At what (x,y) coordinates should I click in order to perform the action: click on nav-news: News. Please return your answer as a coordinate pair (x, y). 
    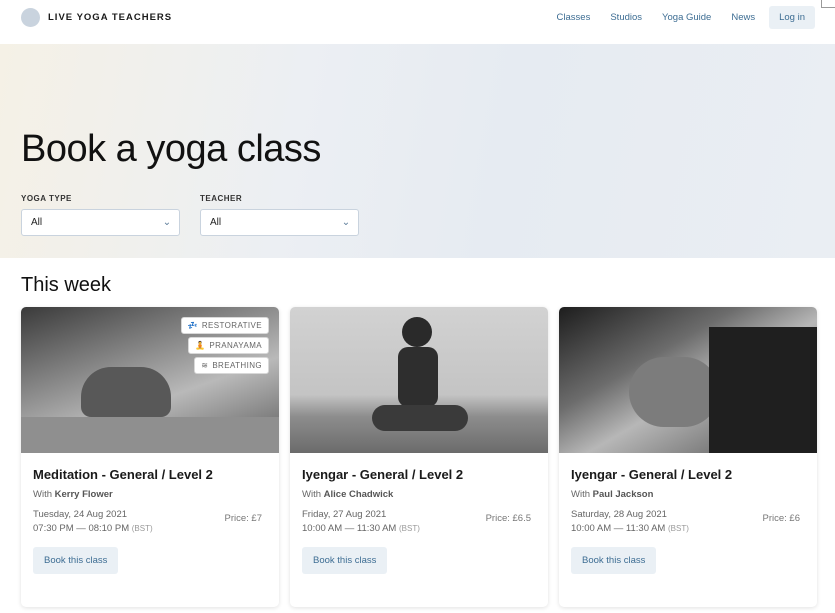
    Looking at the image, I should click on (743, 17).